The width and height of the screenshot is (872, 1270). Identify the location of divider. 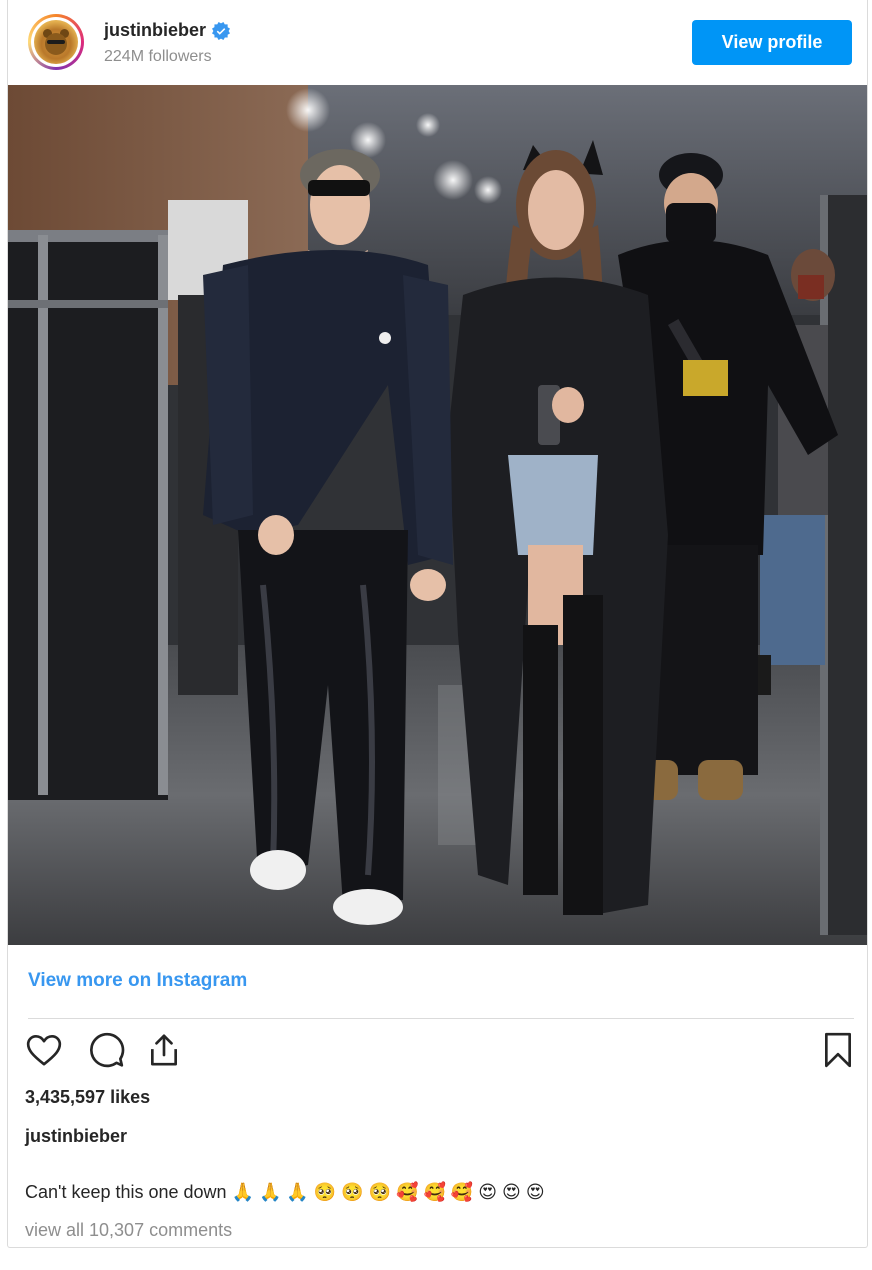
(441, 1018).